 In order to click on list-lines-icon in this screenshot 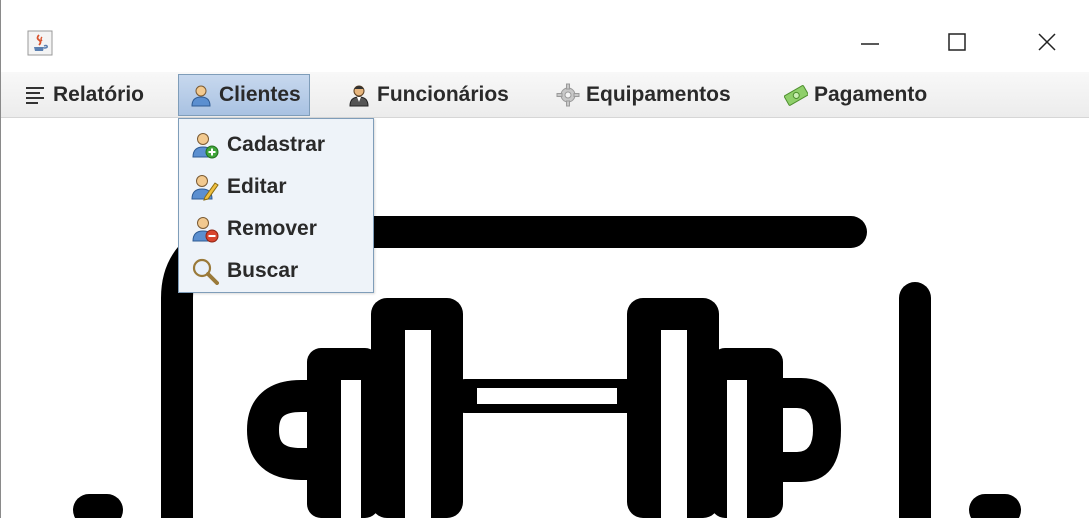, I will do `click(35, 95)`.